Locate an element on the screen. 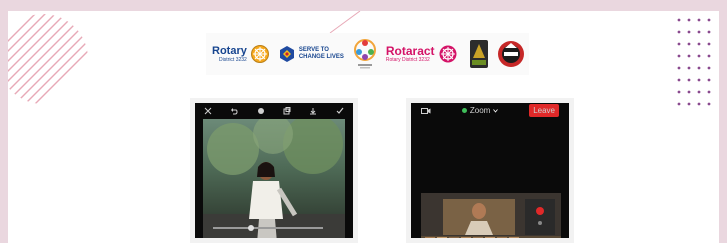 The height and width of the screenshot is (243, 727). secure-shield-icon is located at coordinates (464, 110).